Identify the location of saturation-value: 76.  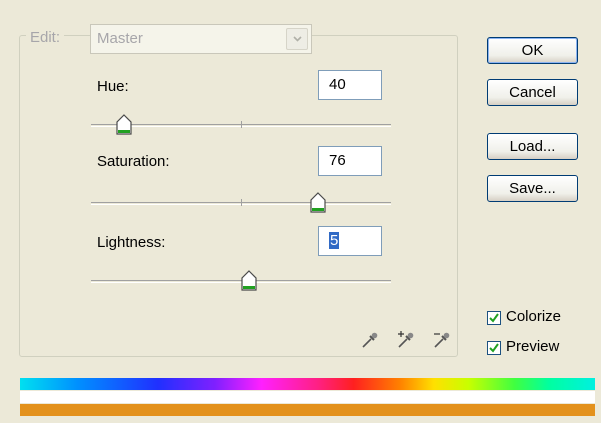
(337, 160).